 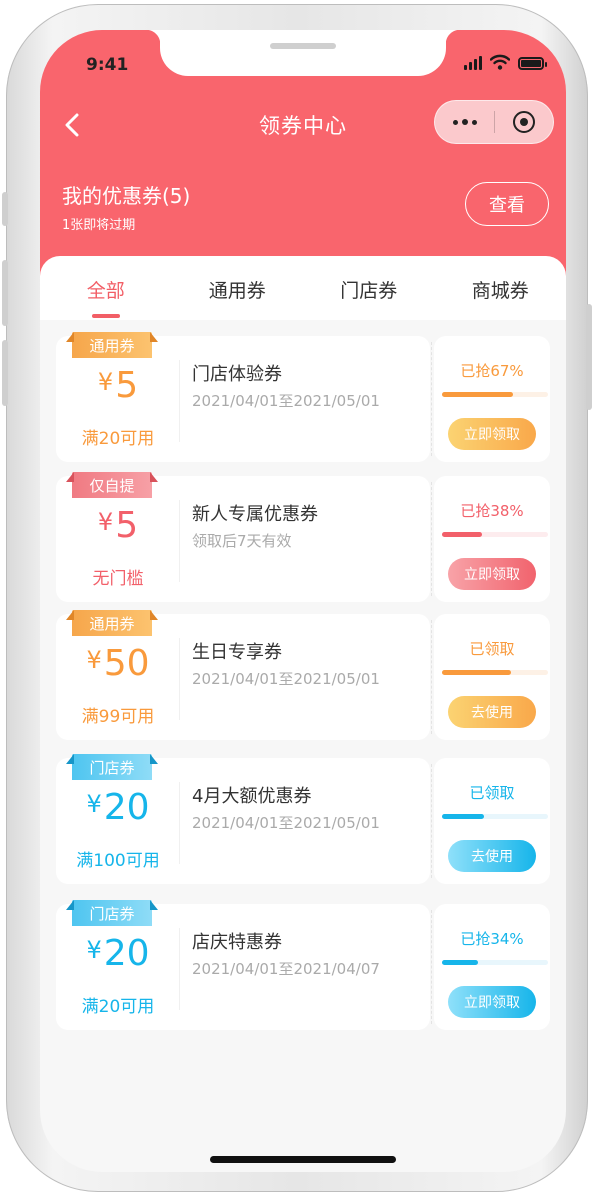 I want to click on signal-icon, so click(x=473, y=63).